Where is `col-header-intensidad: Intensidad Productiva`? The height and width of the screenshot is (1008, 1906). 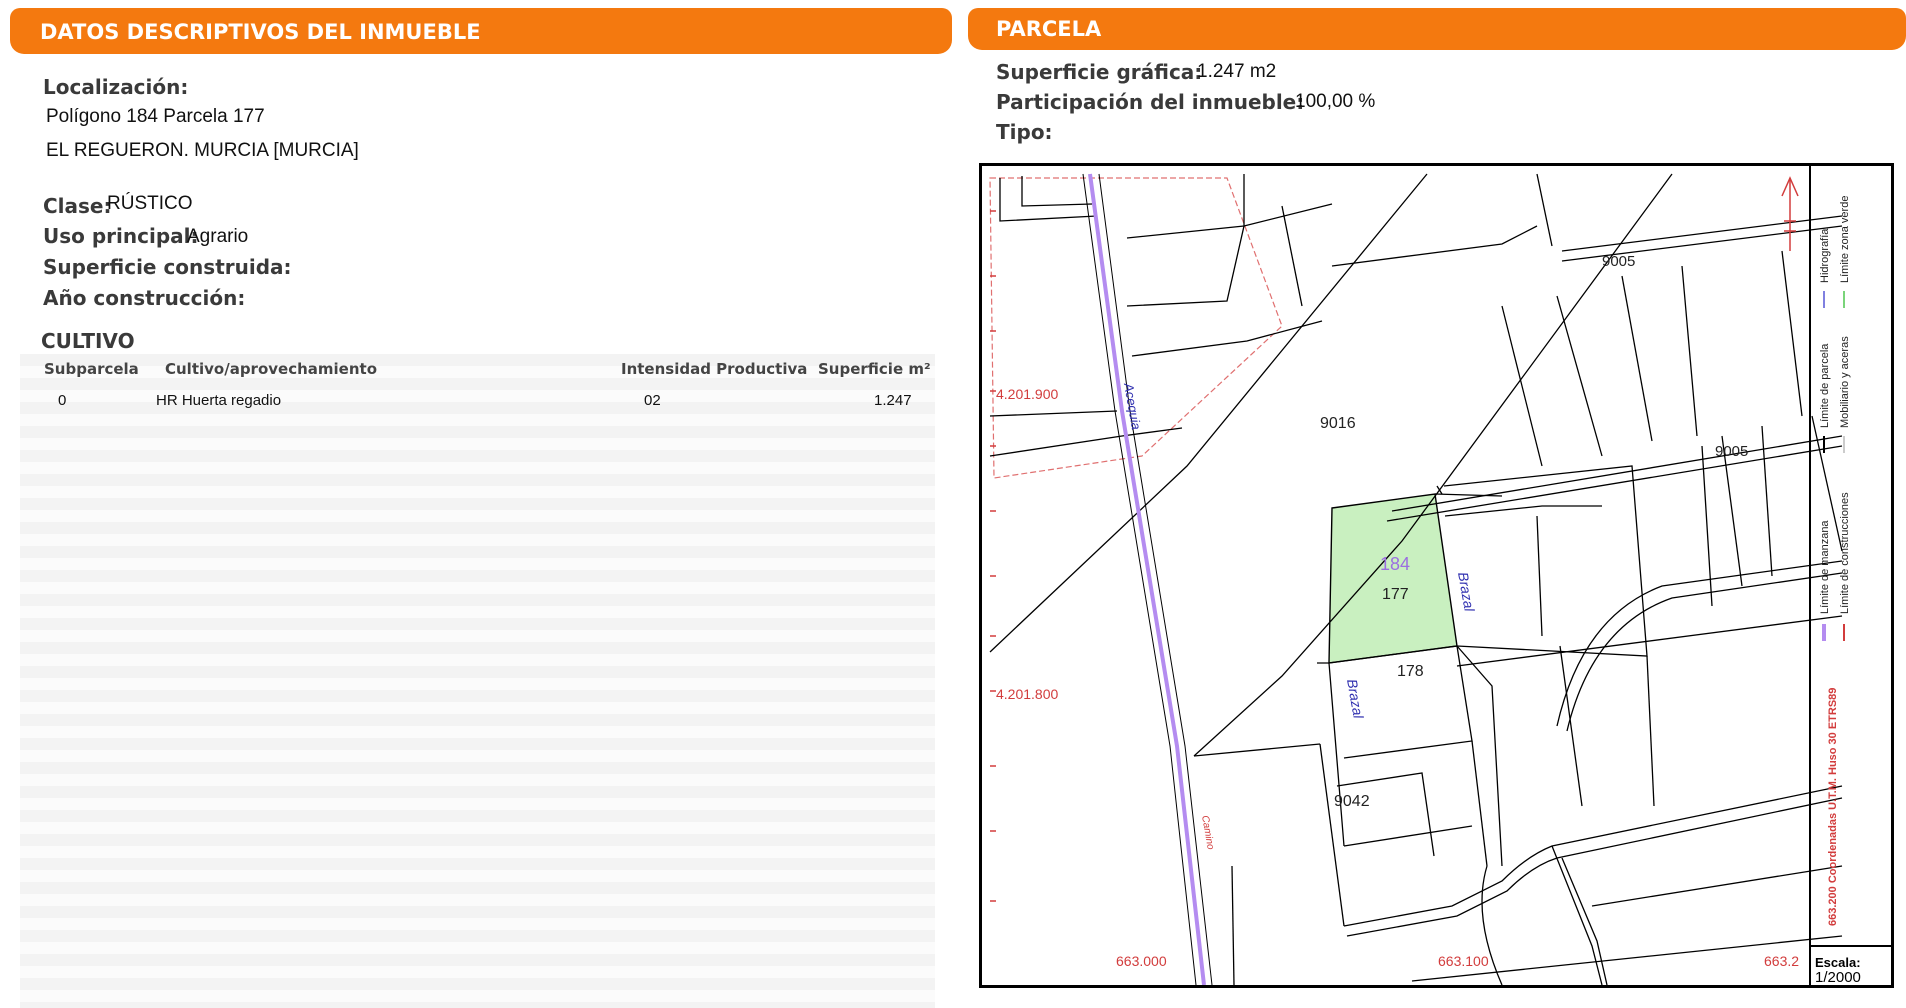 col-header-intensidad: Intensidad Productiva is located at coordinates (714, 369).